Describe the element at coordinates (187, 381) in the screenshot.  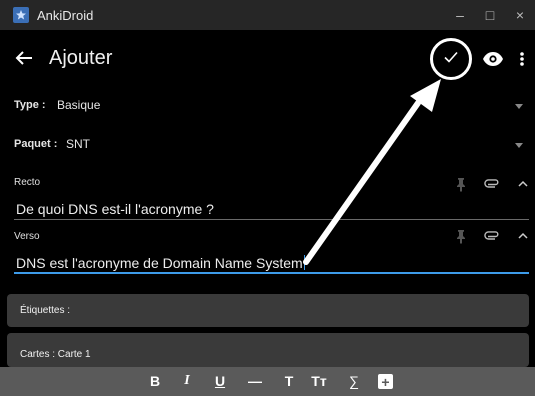
I see `italic-button: I` at that location.